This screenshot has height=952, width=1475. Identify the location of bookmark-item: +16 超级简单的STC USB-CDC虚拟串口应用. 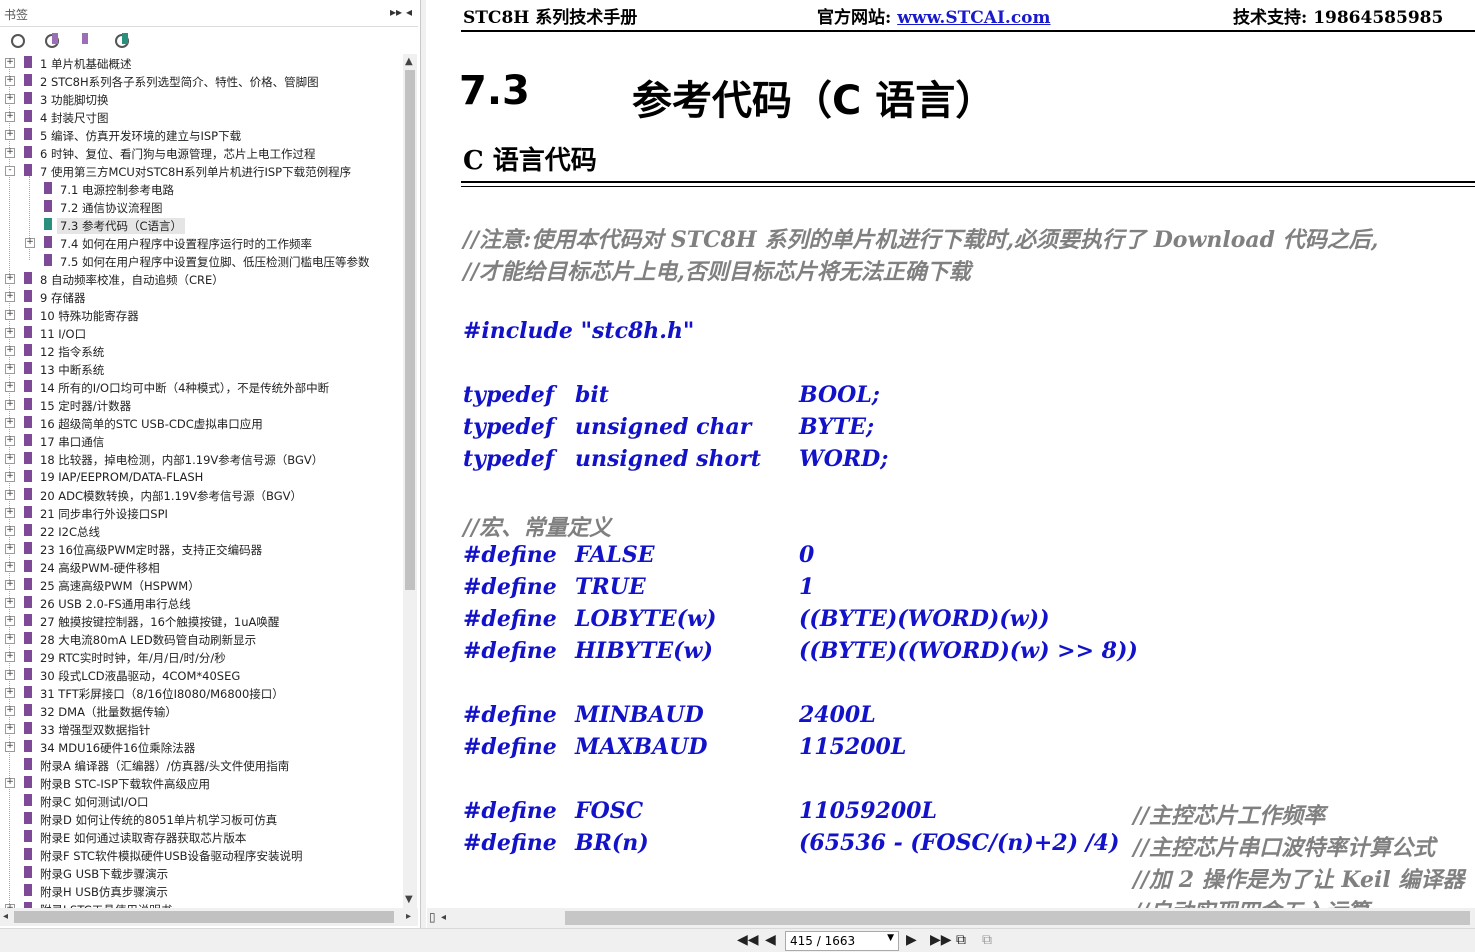
(200, 423).